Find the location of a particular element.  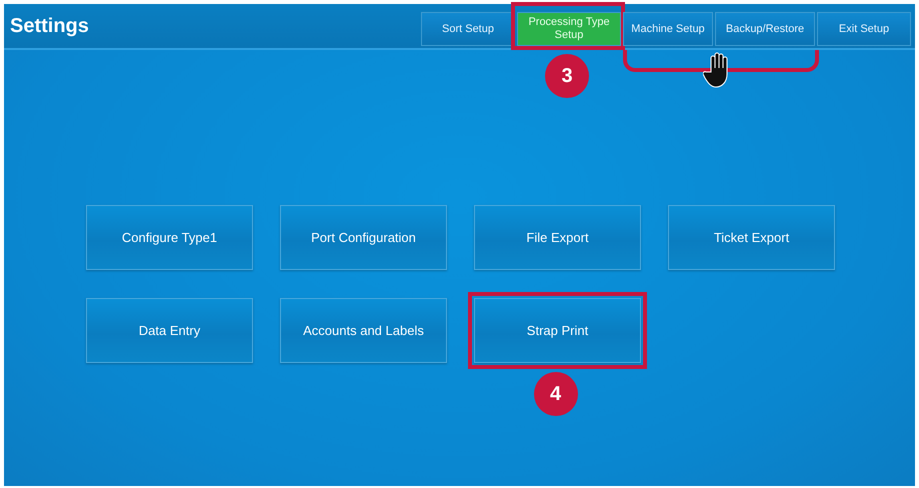

tab: Exit Setup is located at coordinates (864, 29).